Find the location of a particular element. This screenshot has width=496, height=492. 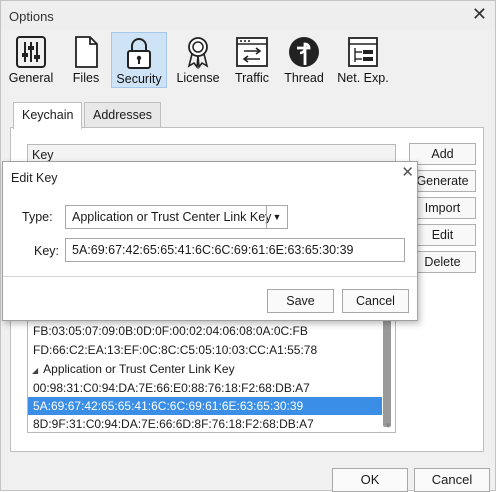

tool-label: Net. Exp. is located at coordinates (363, 78).